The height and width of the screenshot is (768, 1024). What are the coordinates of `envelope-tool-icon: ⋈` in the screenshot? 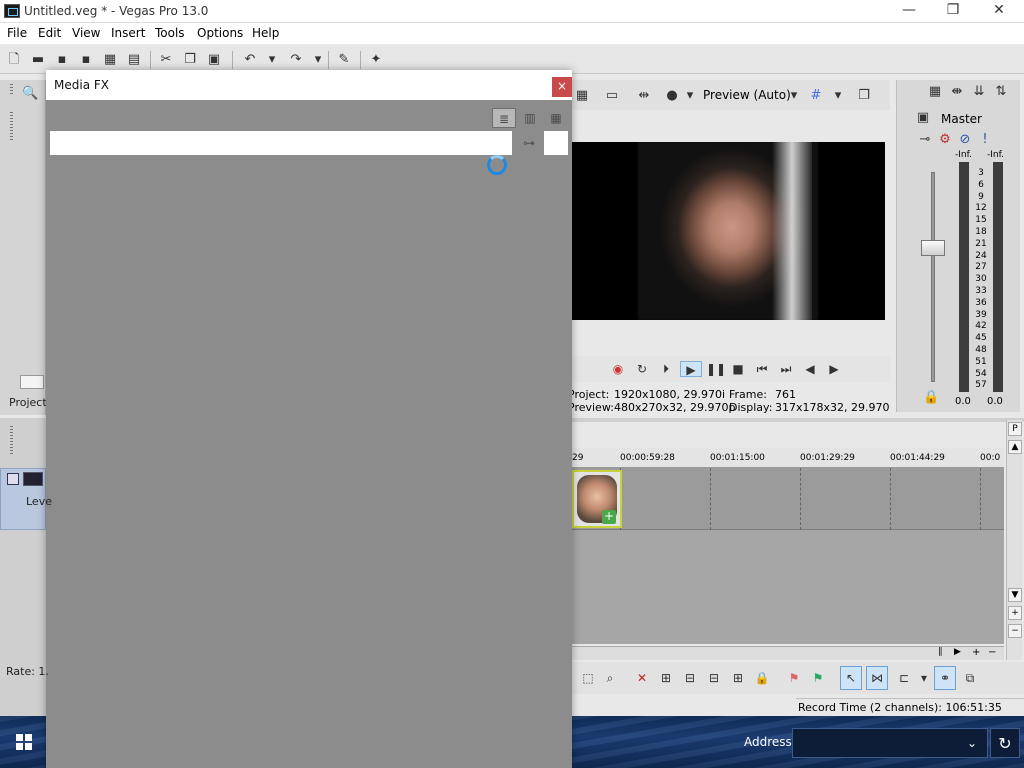 It's located at (877, 678).